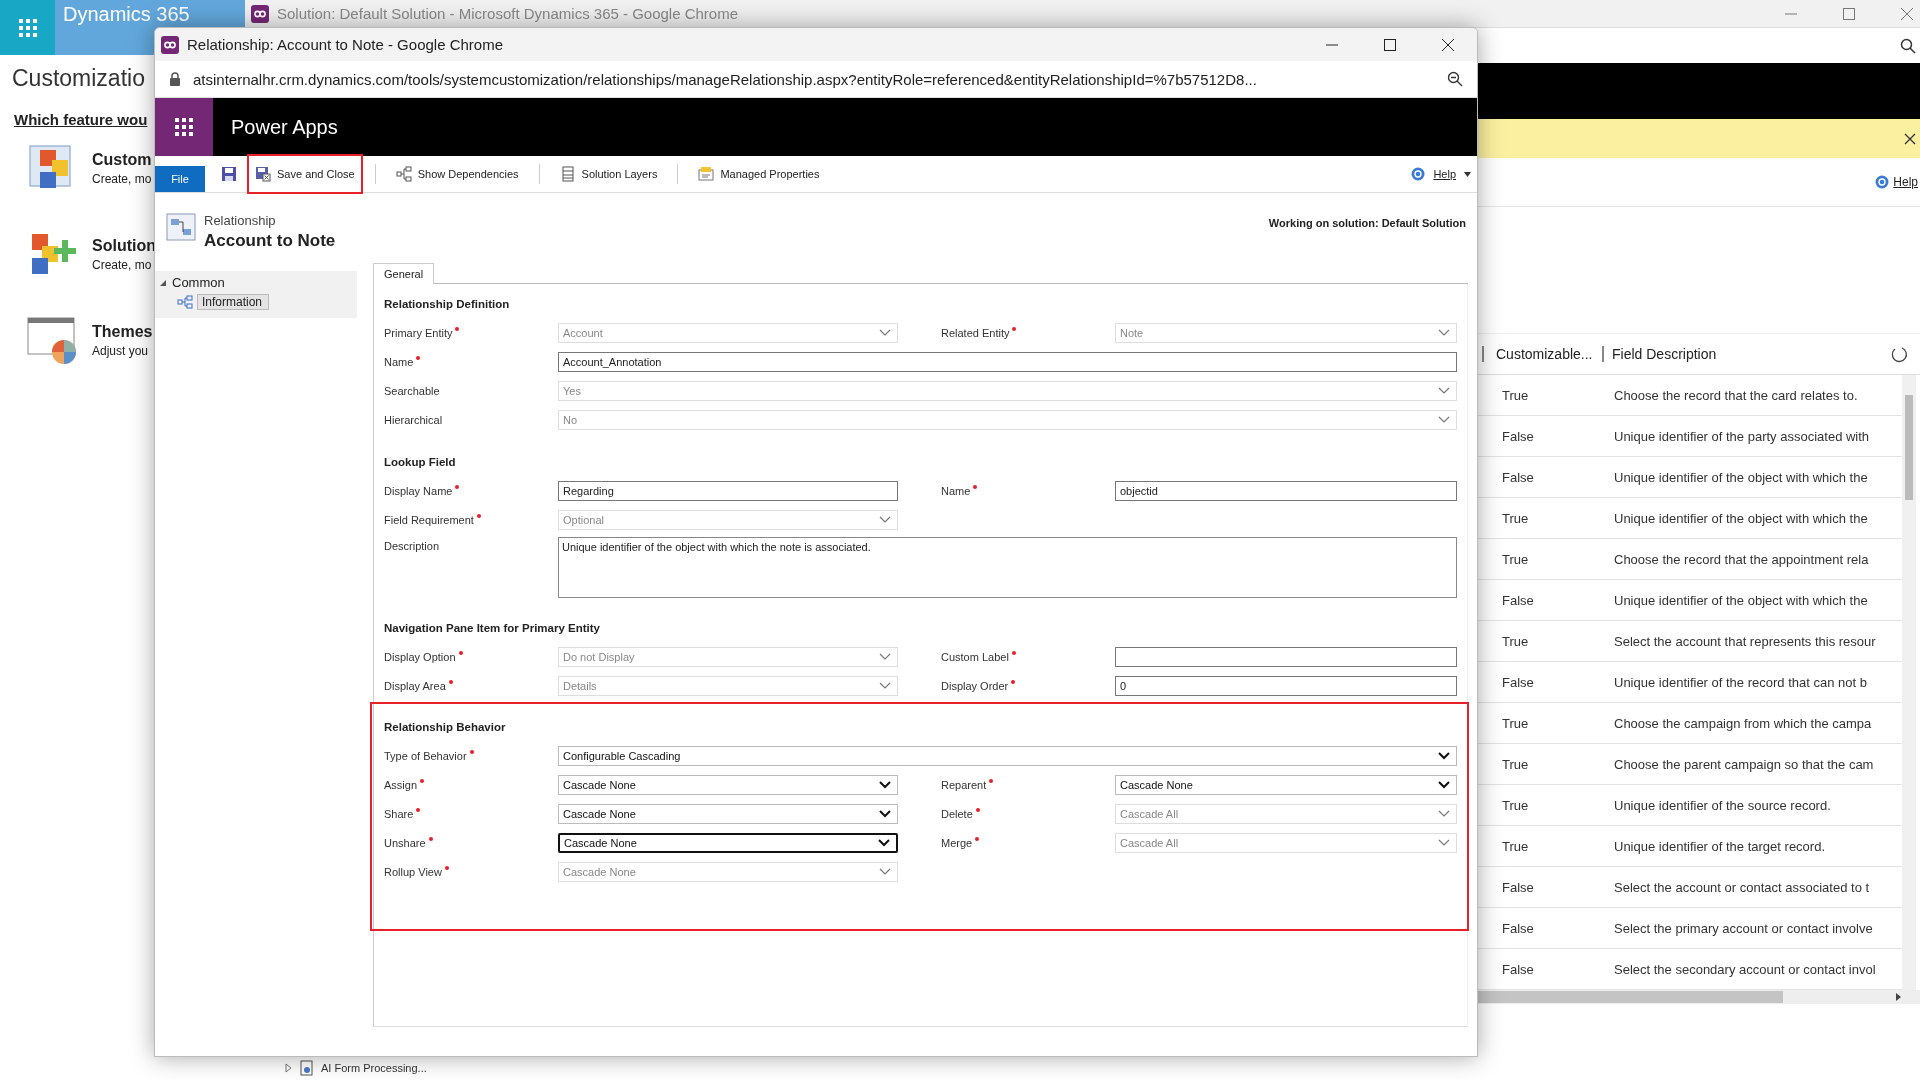 This screenshot has width=1920, height=1080. Describe the element at coordinates (288, 1068) in the screenshot. I see `expand-caret-icon` at that location.